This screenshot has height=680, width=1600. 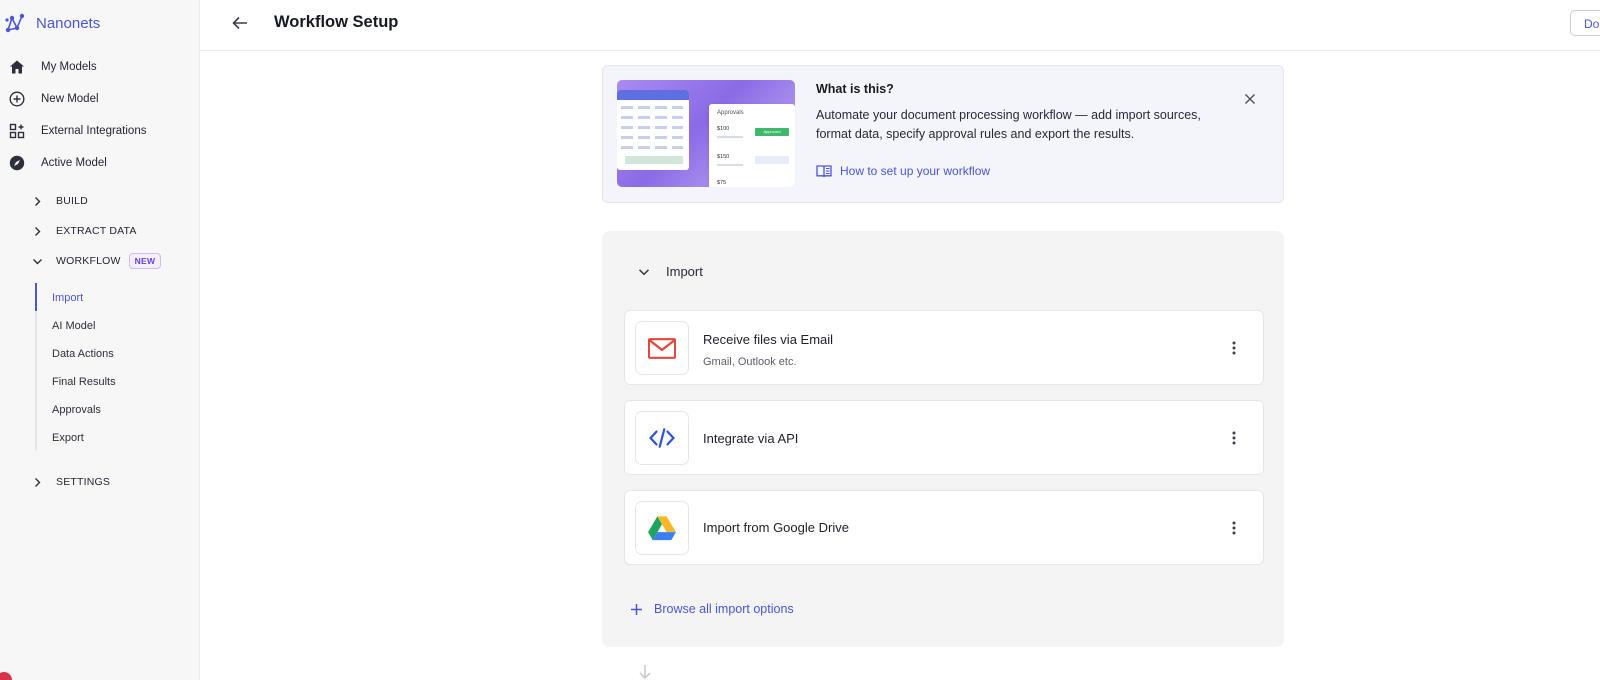 I want to click on new-badge: NEW, so click(x=145, y=261).